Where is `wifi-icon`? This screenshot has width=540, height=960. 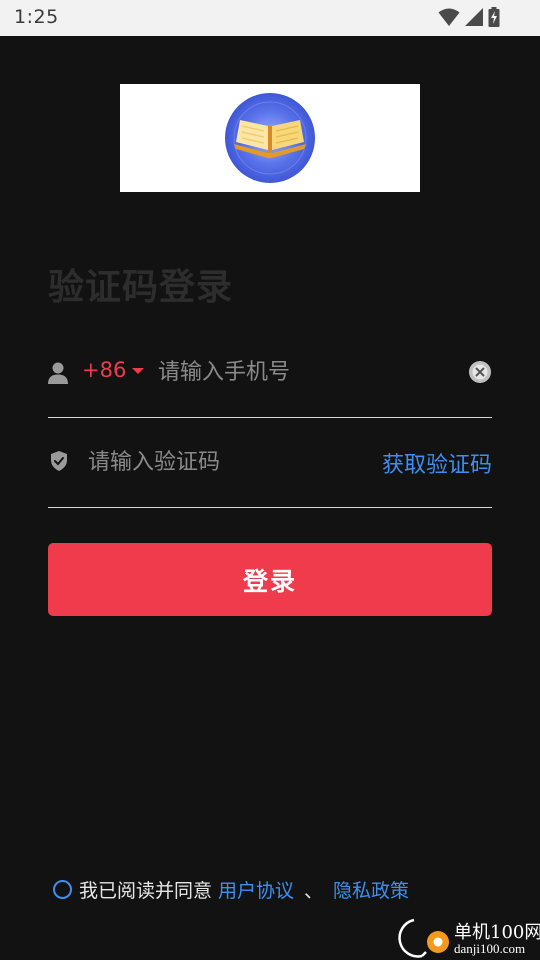
wifi-icon is located at coordinates (449, 17).